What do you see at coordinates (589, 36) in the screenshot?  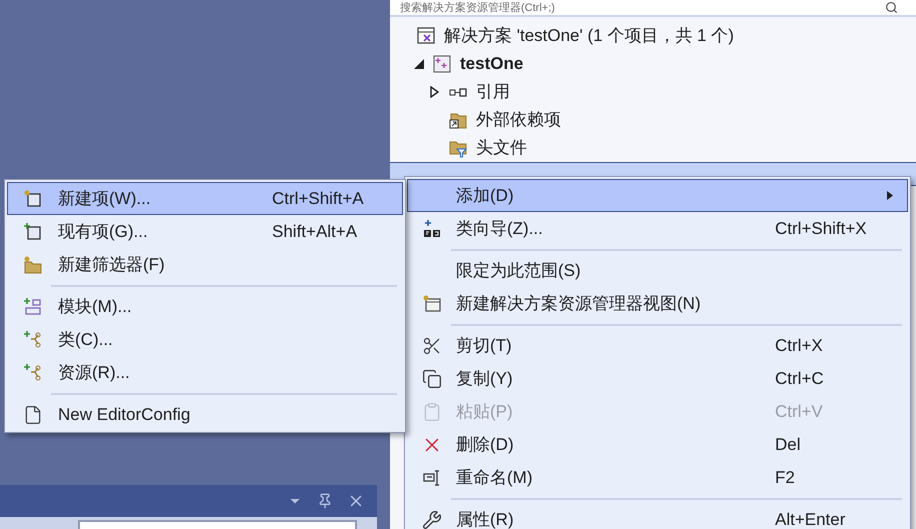 I see `tree-item-label: 解决方案 'testOne' (1 个项目，共 1 个)` at bounding box center [589, 36].